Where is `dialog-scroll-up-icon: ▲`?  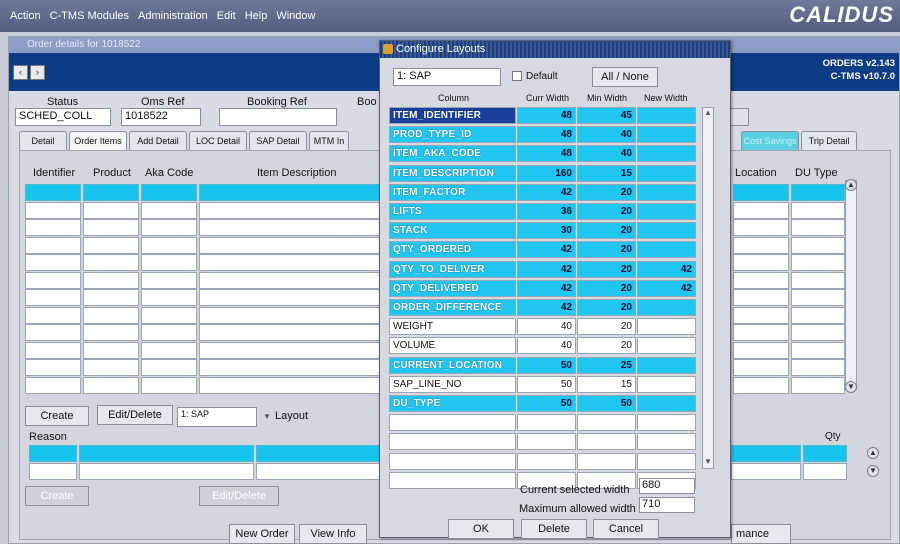
dialog-scroll-up-icon: ▲ is located at coordinates (708, 112).